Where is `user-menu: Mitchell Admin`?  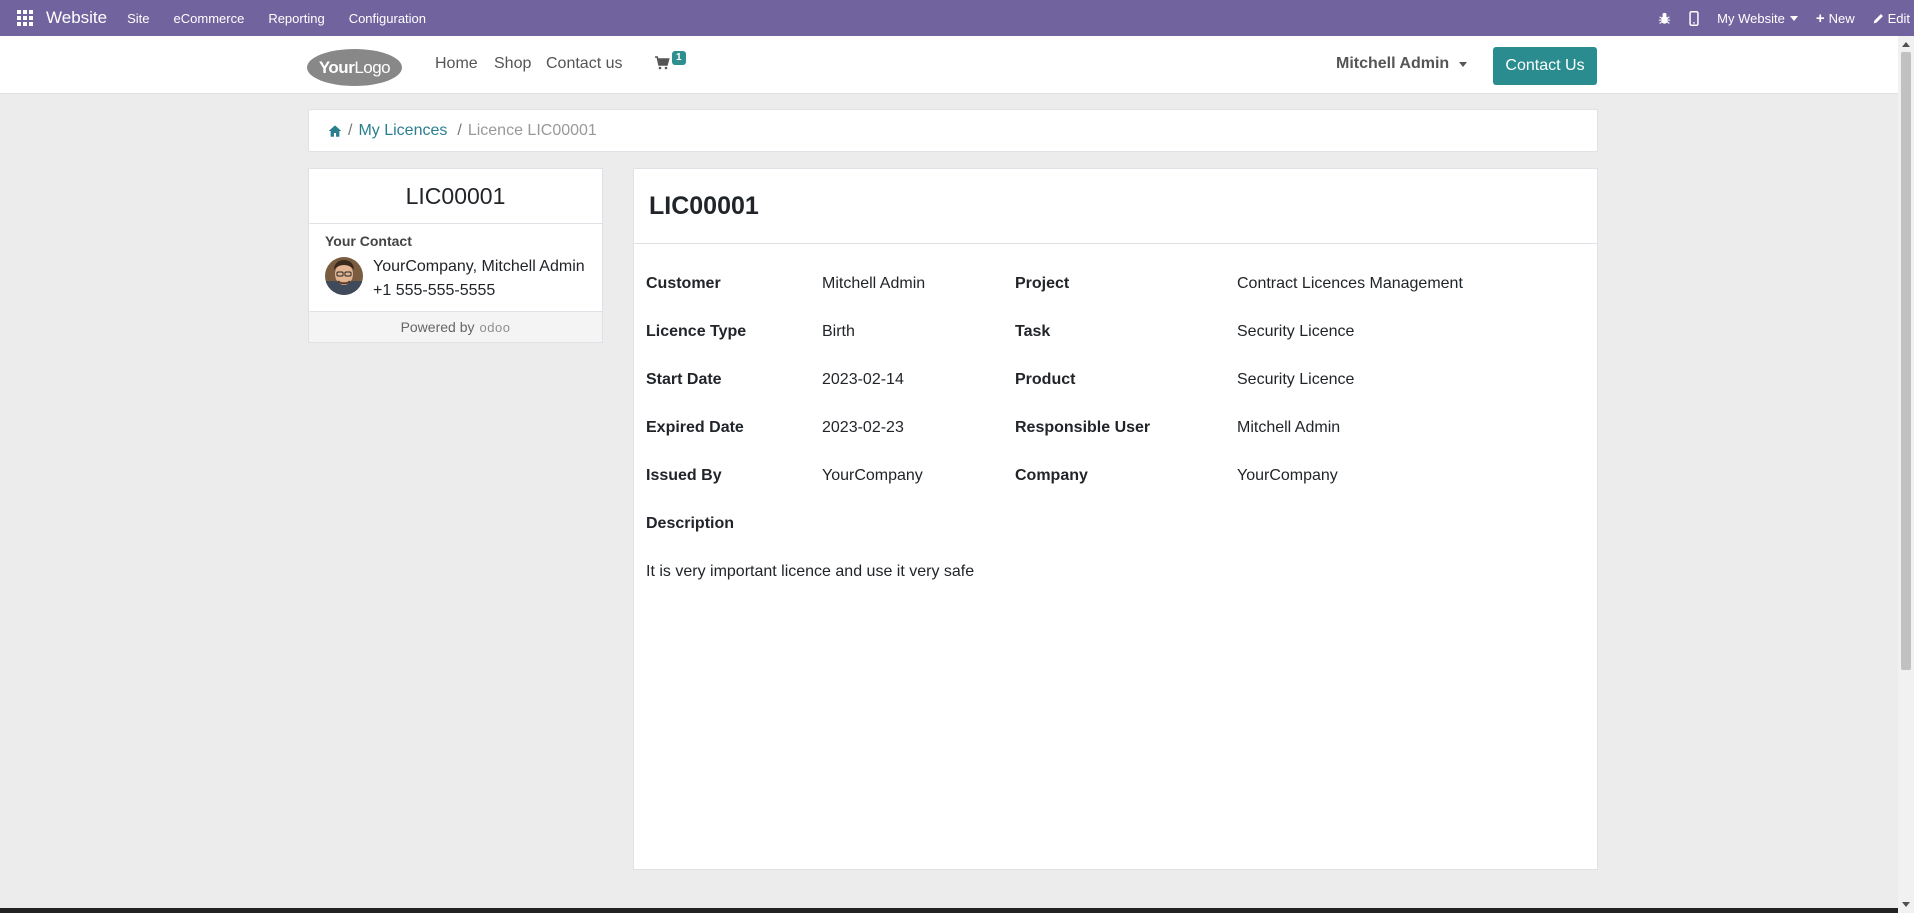 user-menu: Mitchell Admin is located at coordinates (1402, 64).